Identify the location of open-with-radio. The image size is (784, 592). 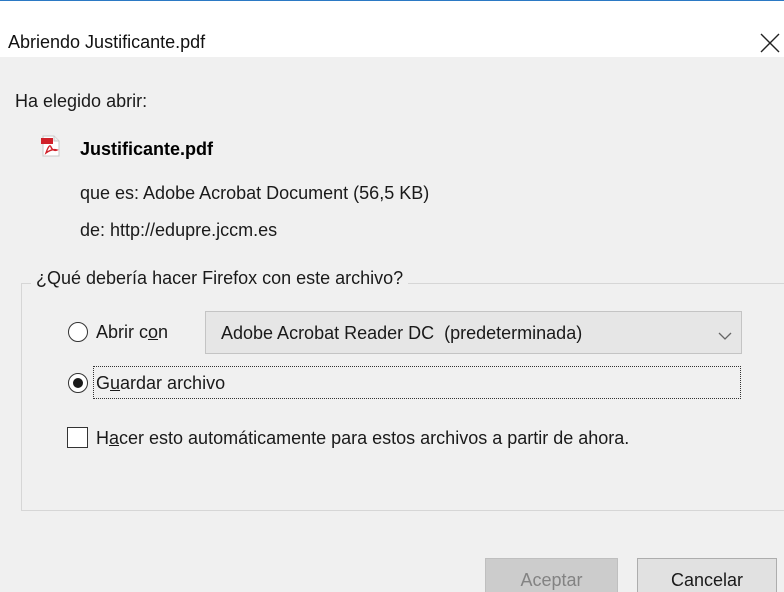
(78, 332).